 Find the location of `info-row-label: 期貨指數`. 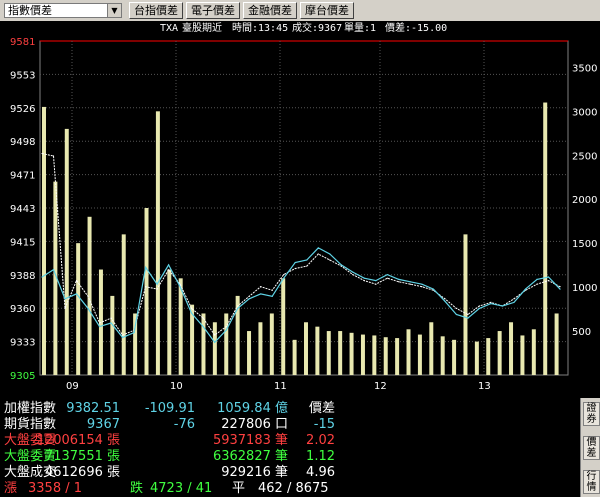

info-row-label: 期貨指數 is located at coordinates (30, 424).